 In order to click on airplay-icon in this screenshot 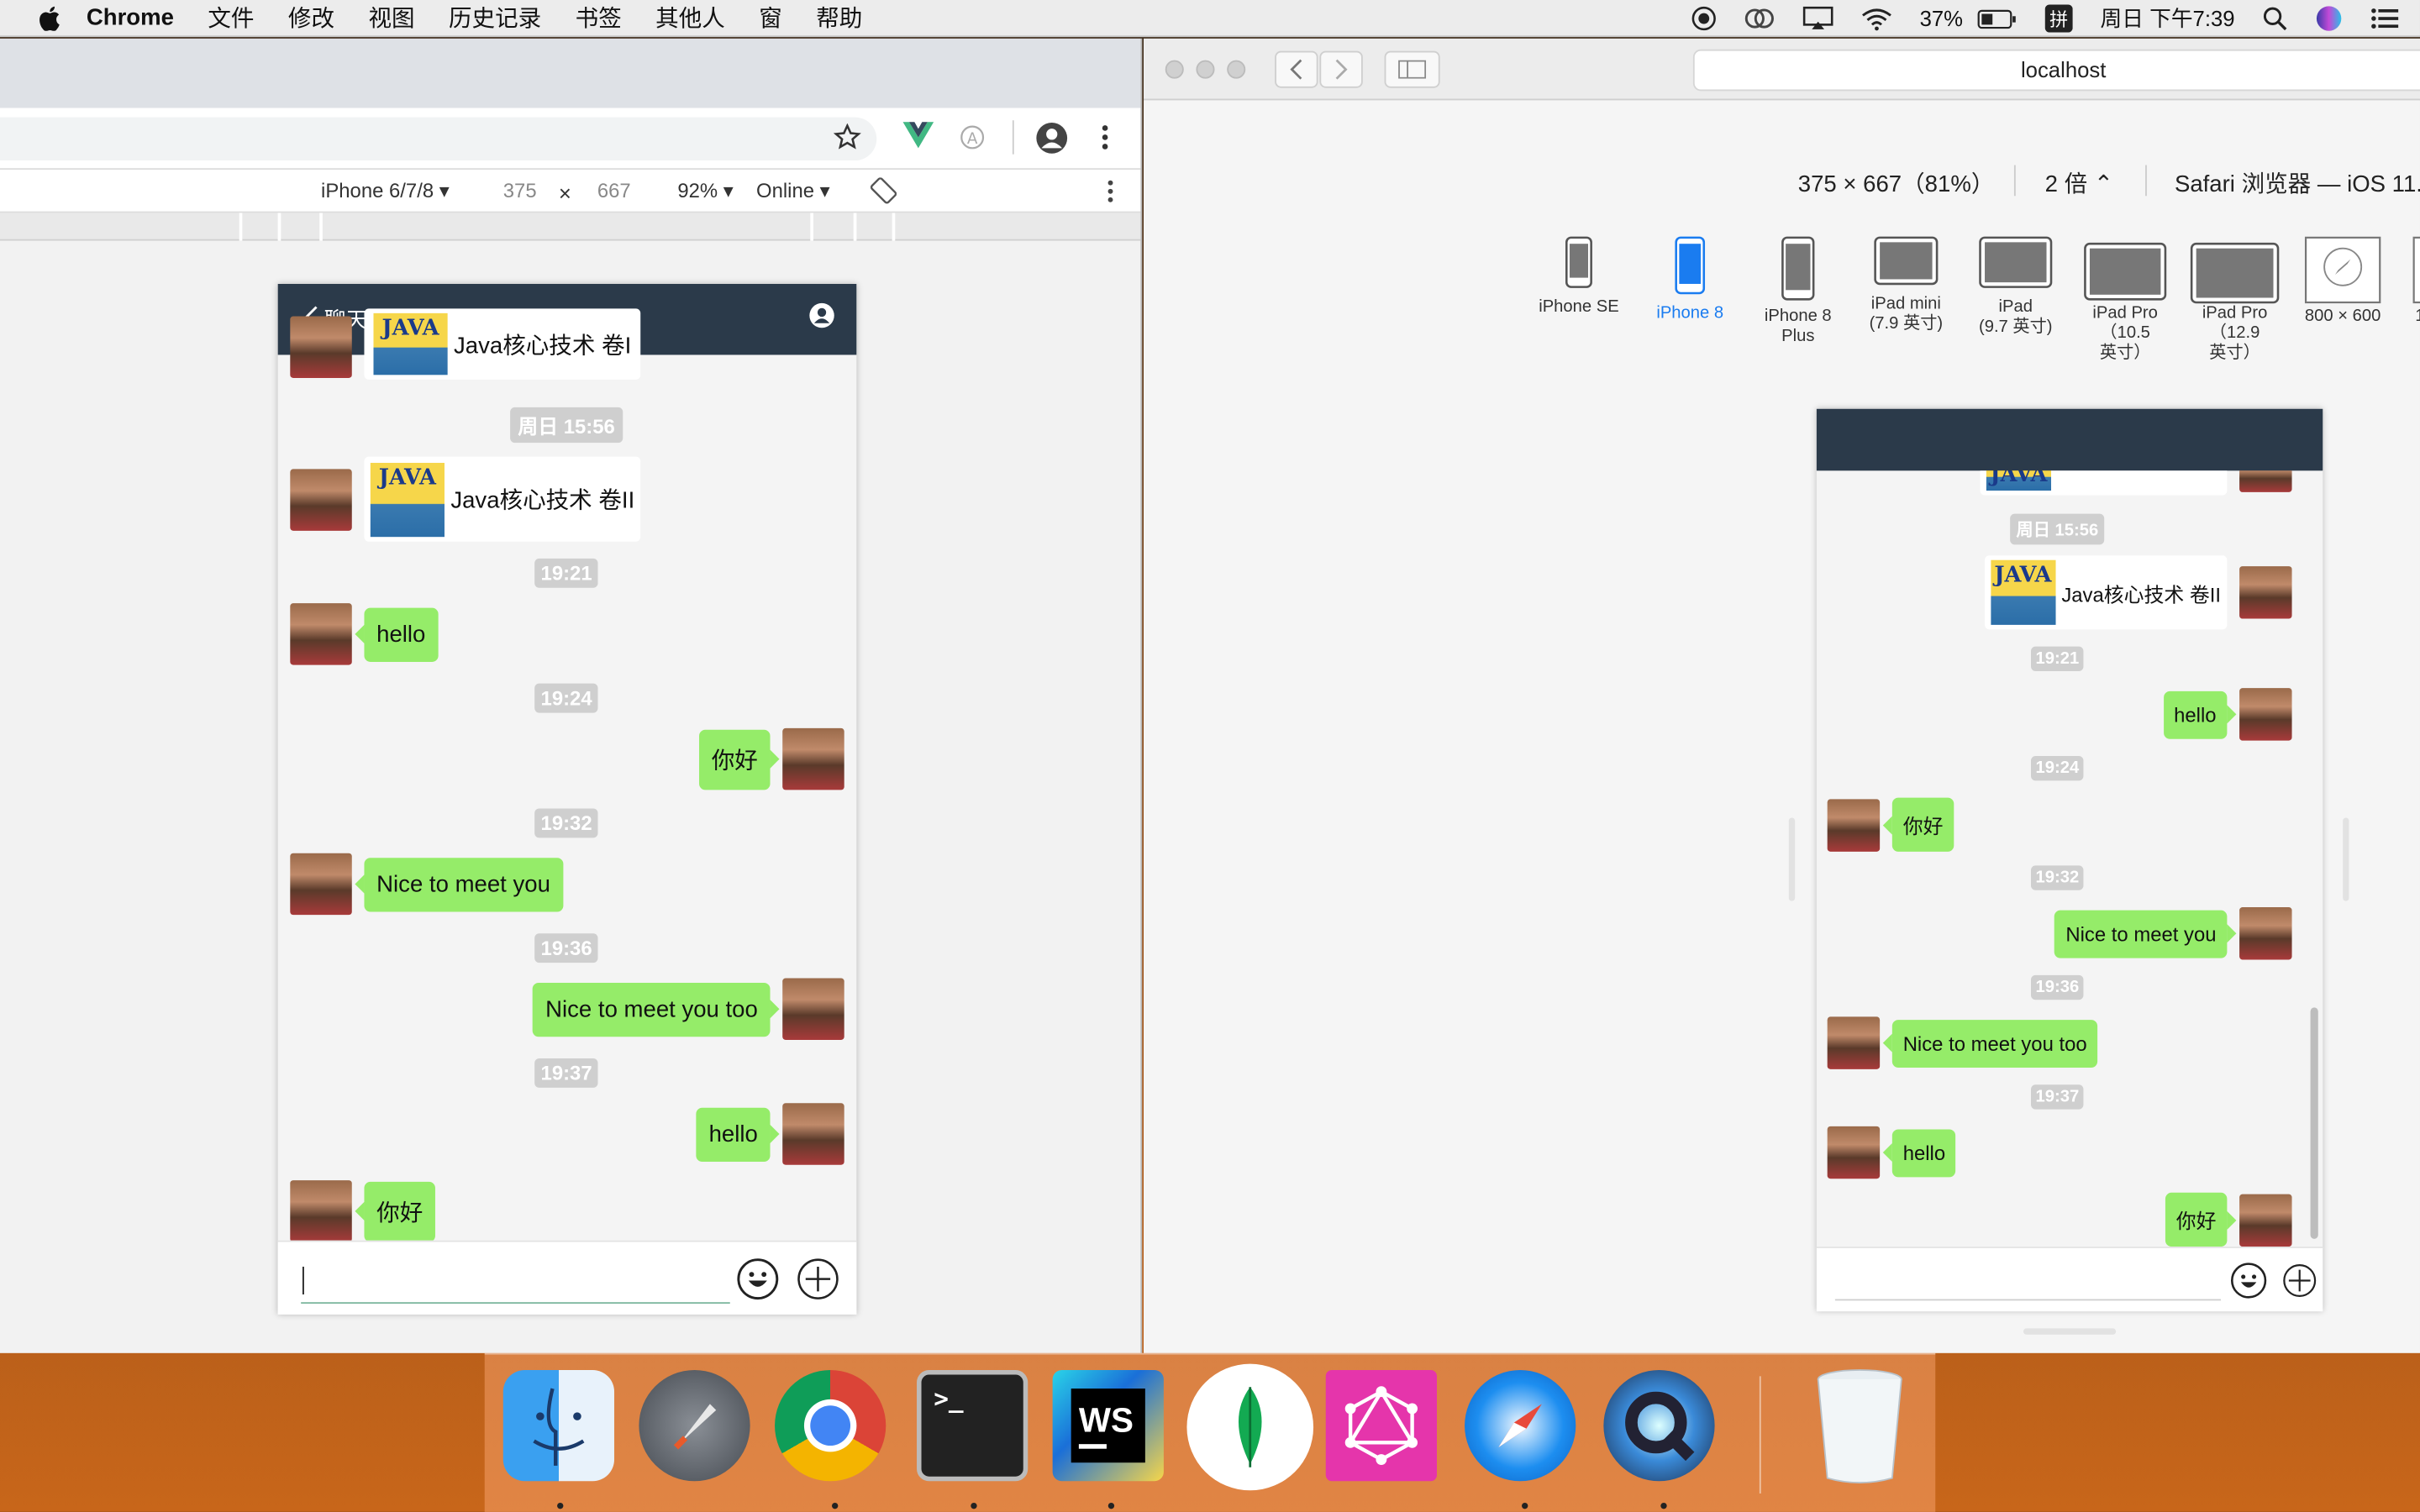, I will do `click(1817, 18)`.